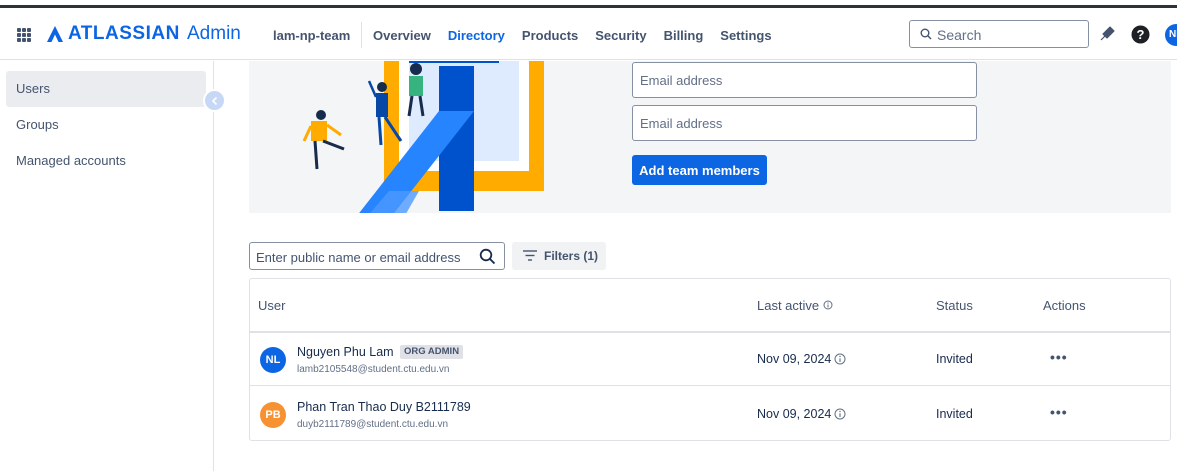 The image size is (1177, 471). What do you see at coordinates (788, 305) in the screenshot?
I see `column-header-last-active: Last active` at bounding box center [788, 305].